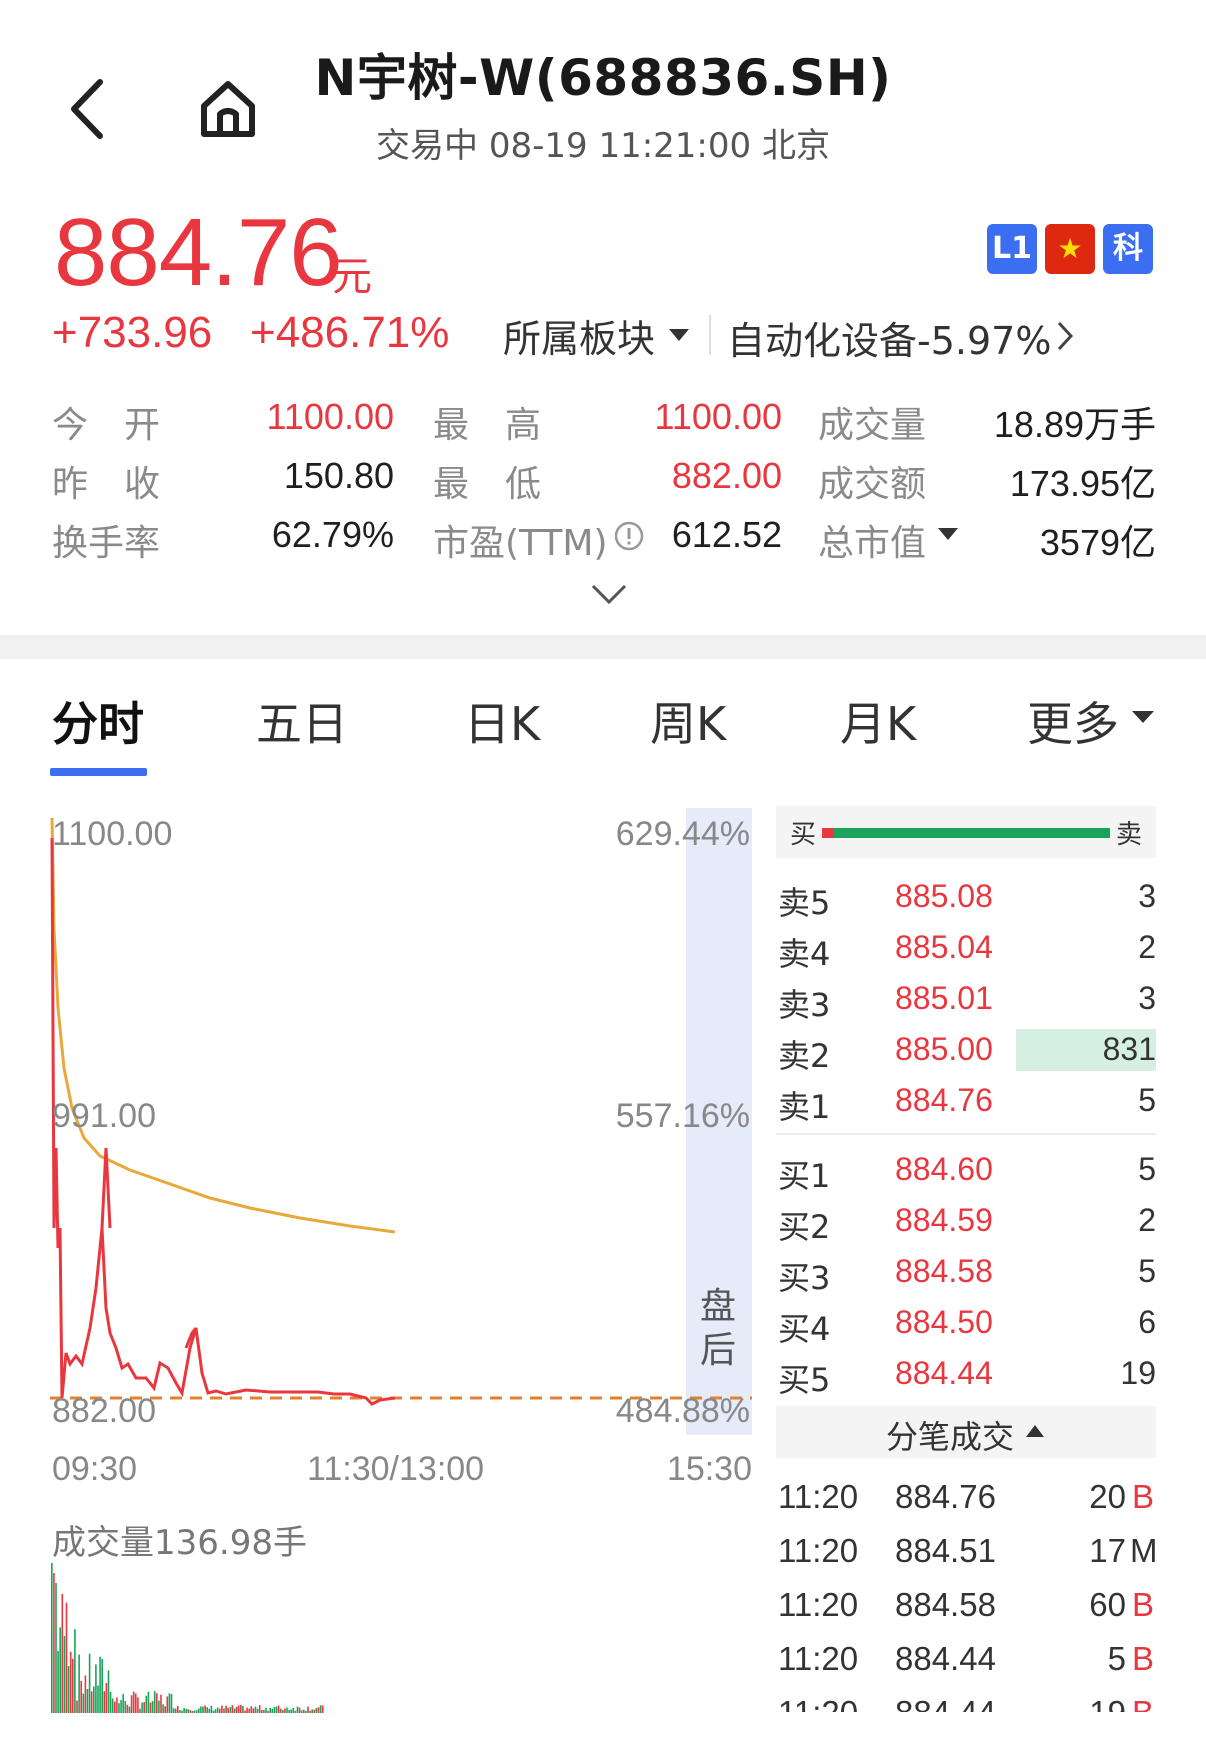 The image size is (1206, 1753). Describe the element at coordinates (302, 721) in the screenshot. I see `tab-five-day: 五日` at that location.